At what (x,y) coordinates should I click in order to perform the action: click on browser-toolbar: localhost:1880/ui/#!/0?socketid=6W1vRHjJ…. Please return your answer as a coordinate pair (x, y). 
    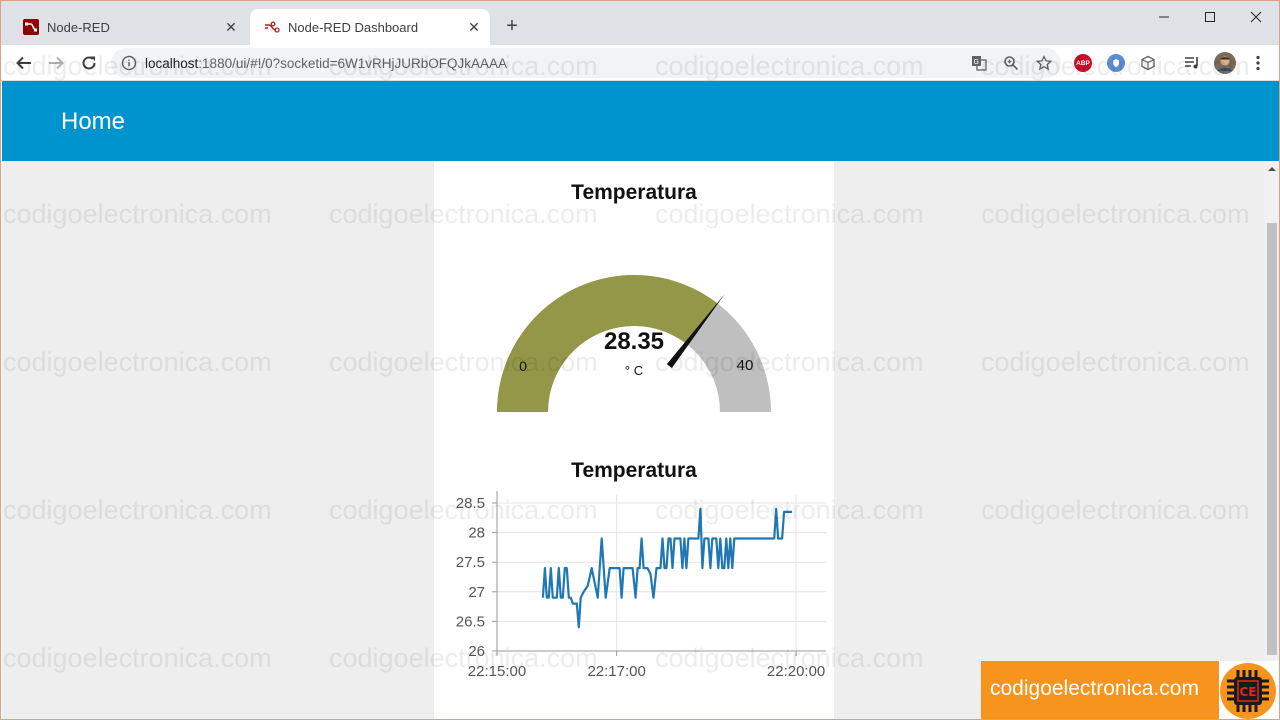
    Looking at the image, I should click on (640, 63).